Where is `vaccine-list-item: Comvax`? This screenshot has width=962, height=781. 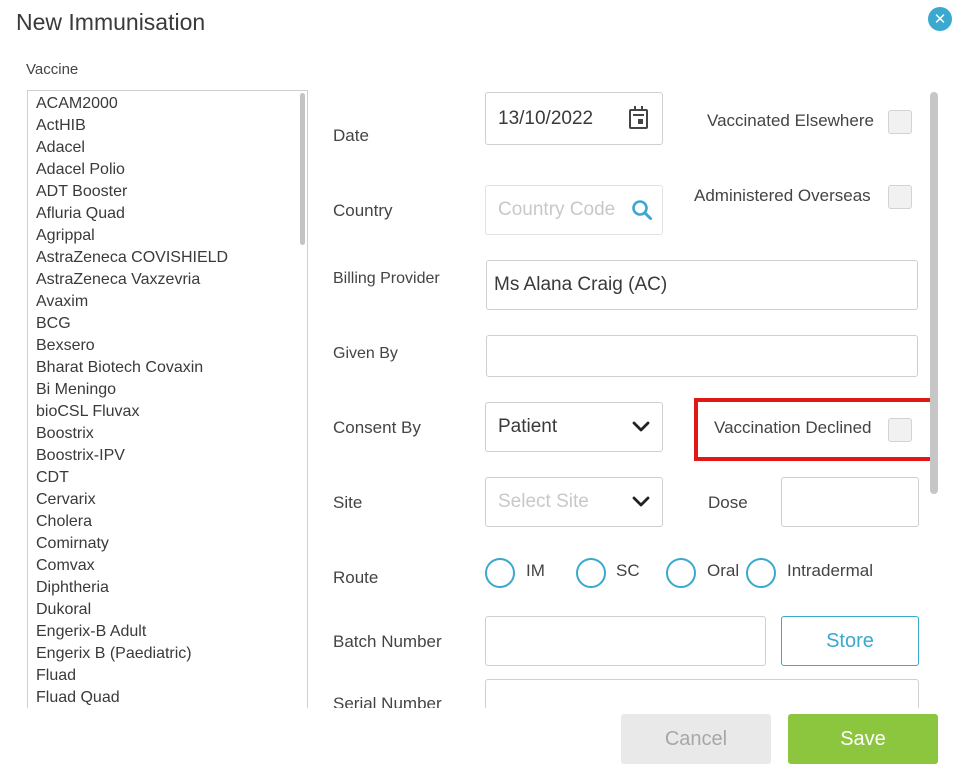
vaccine-list-item: Comvax is located at coordinates (167, 566).